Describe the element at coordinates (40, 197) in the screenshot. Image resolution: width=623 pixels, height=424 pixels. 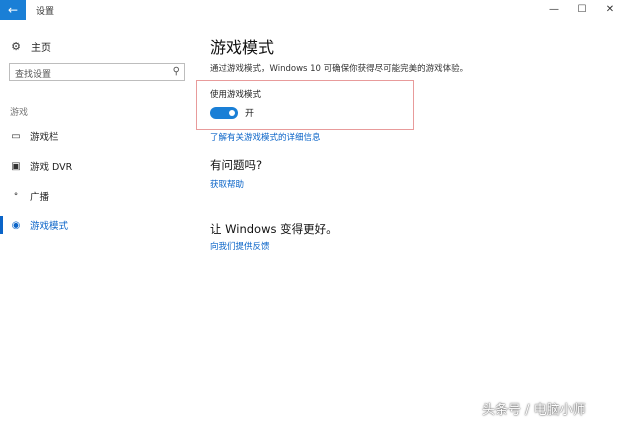
I see `sidebar-item-label: 广播` at that location.